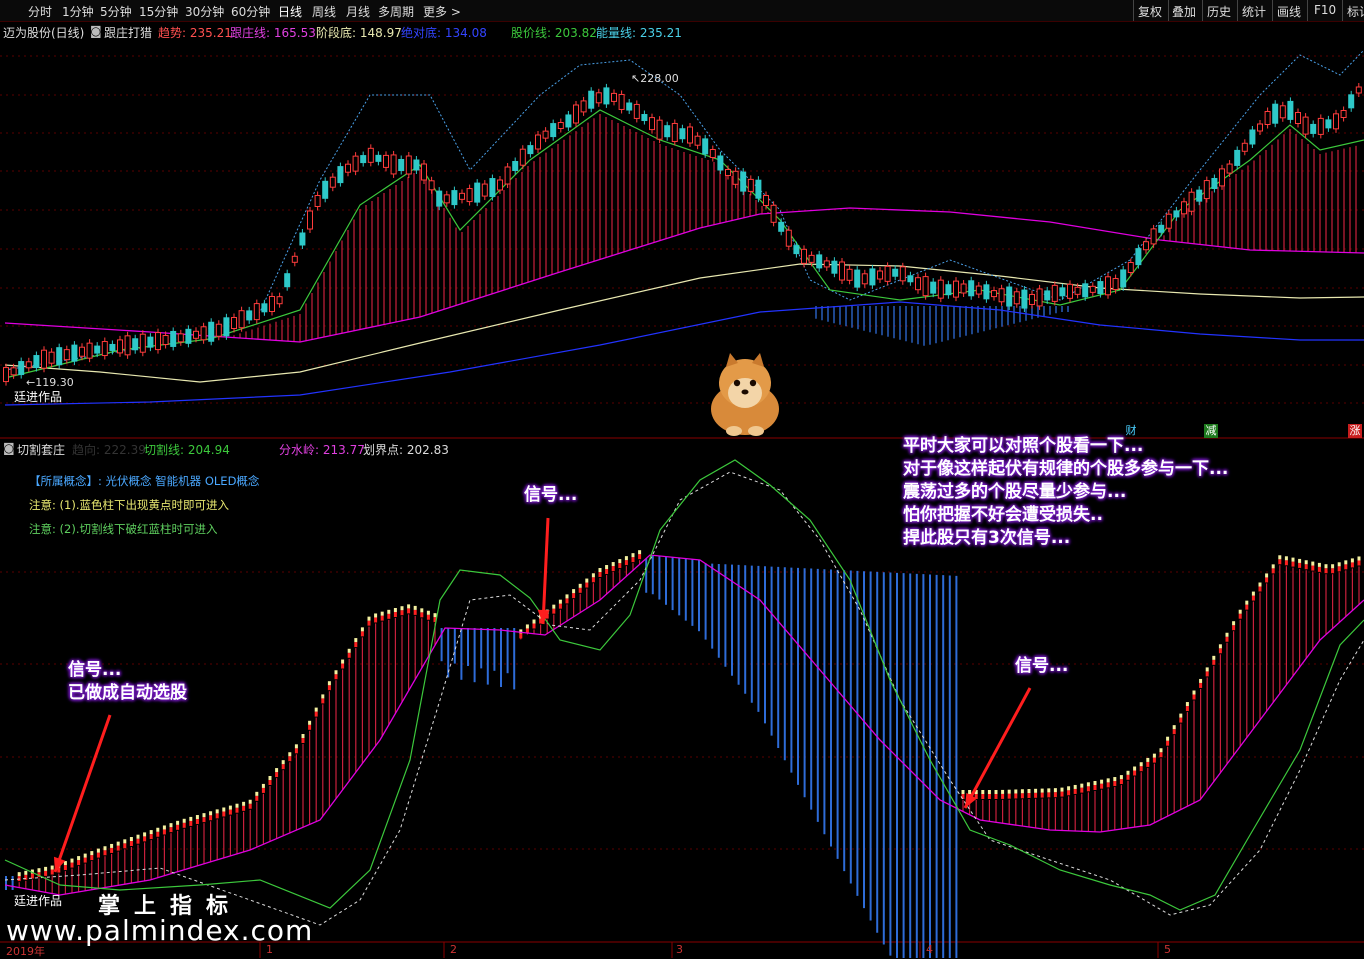 The height and width of the screenshot is (959, 1364). What do you see at coordinates (929, 949) in the screenshot?
I see `x-label-4: 4` at bounding box center [929, 949].